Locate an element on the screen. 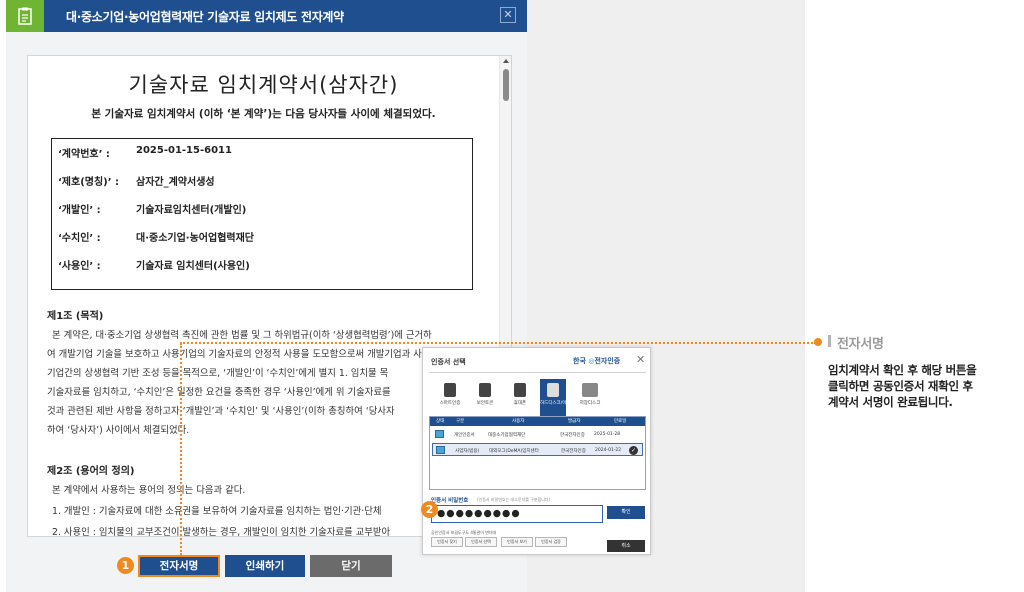  step-badge-1: 1 is located at coordinates (125, 565).